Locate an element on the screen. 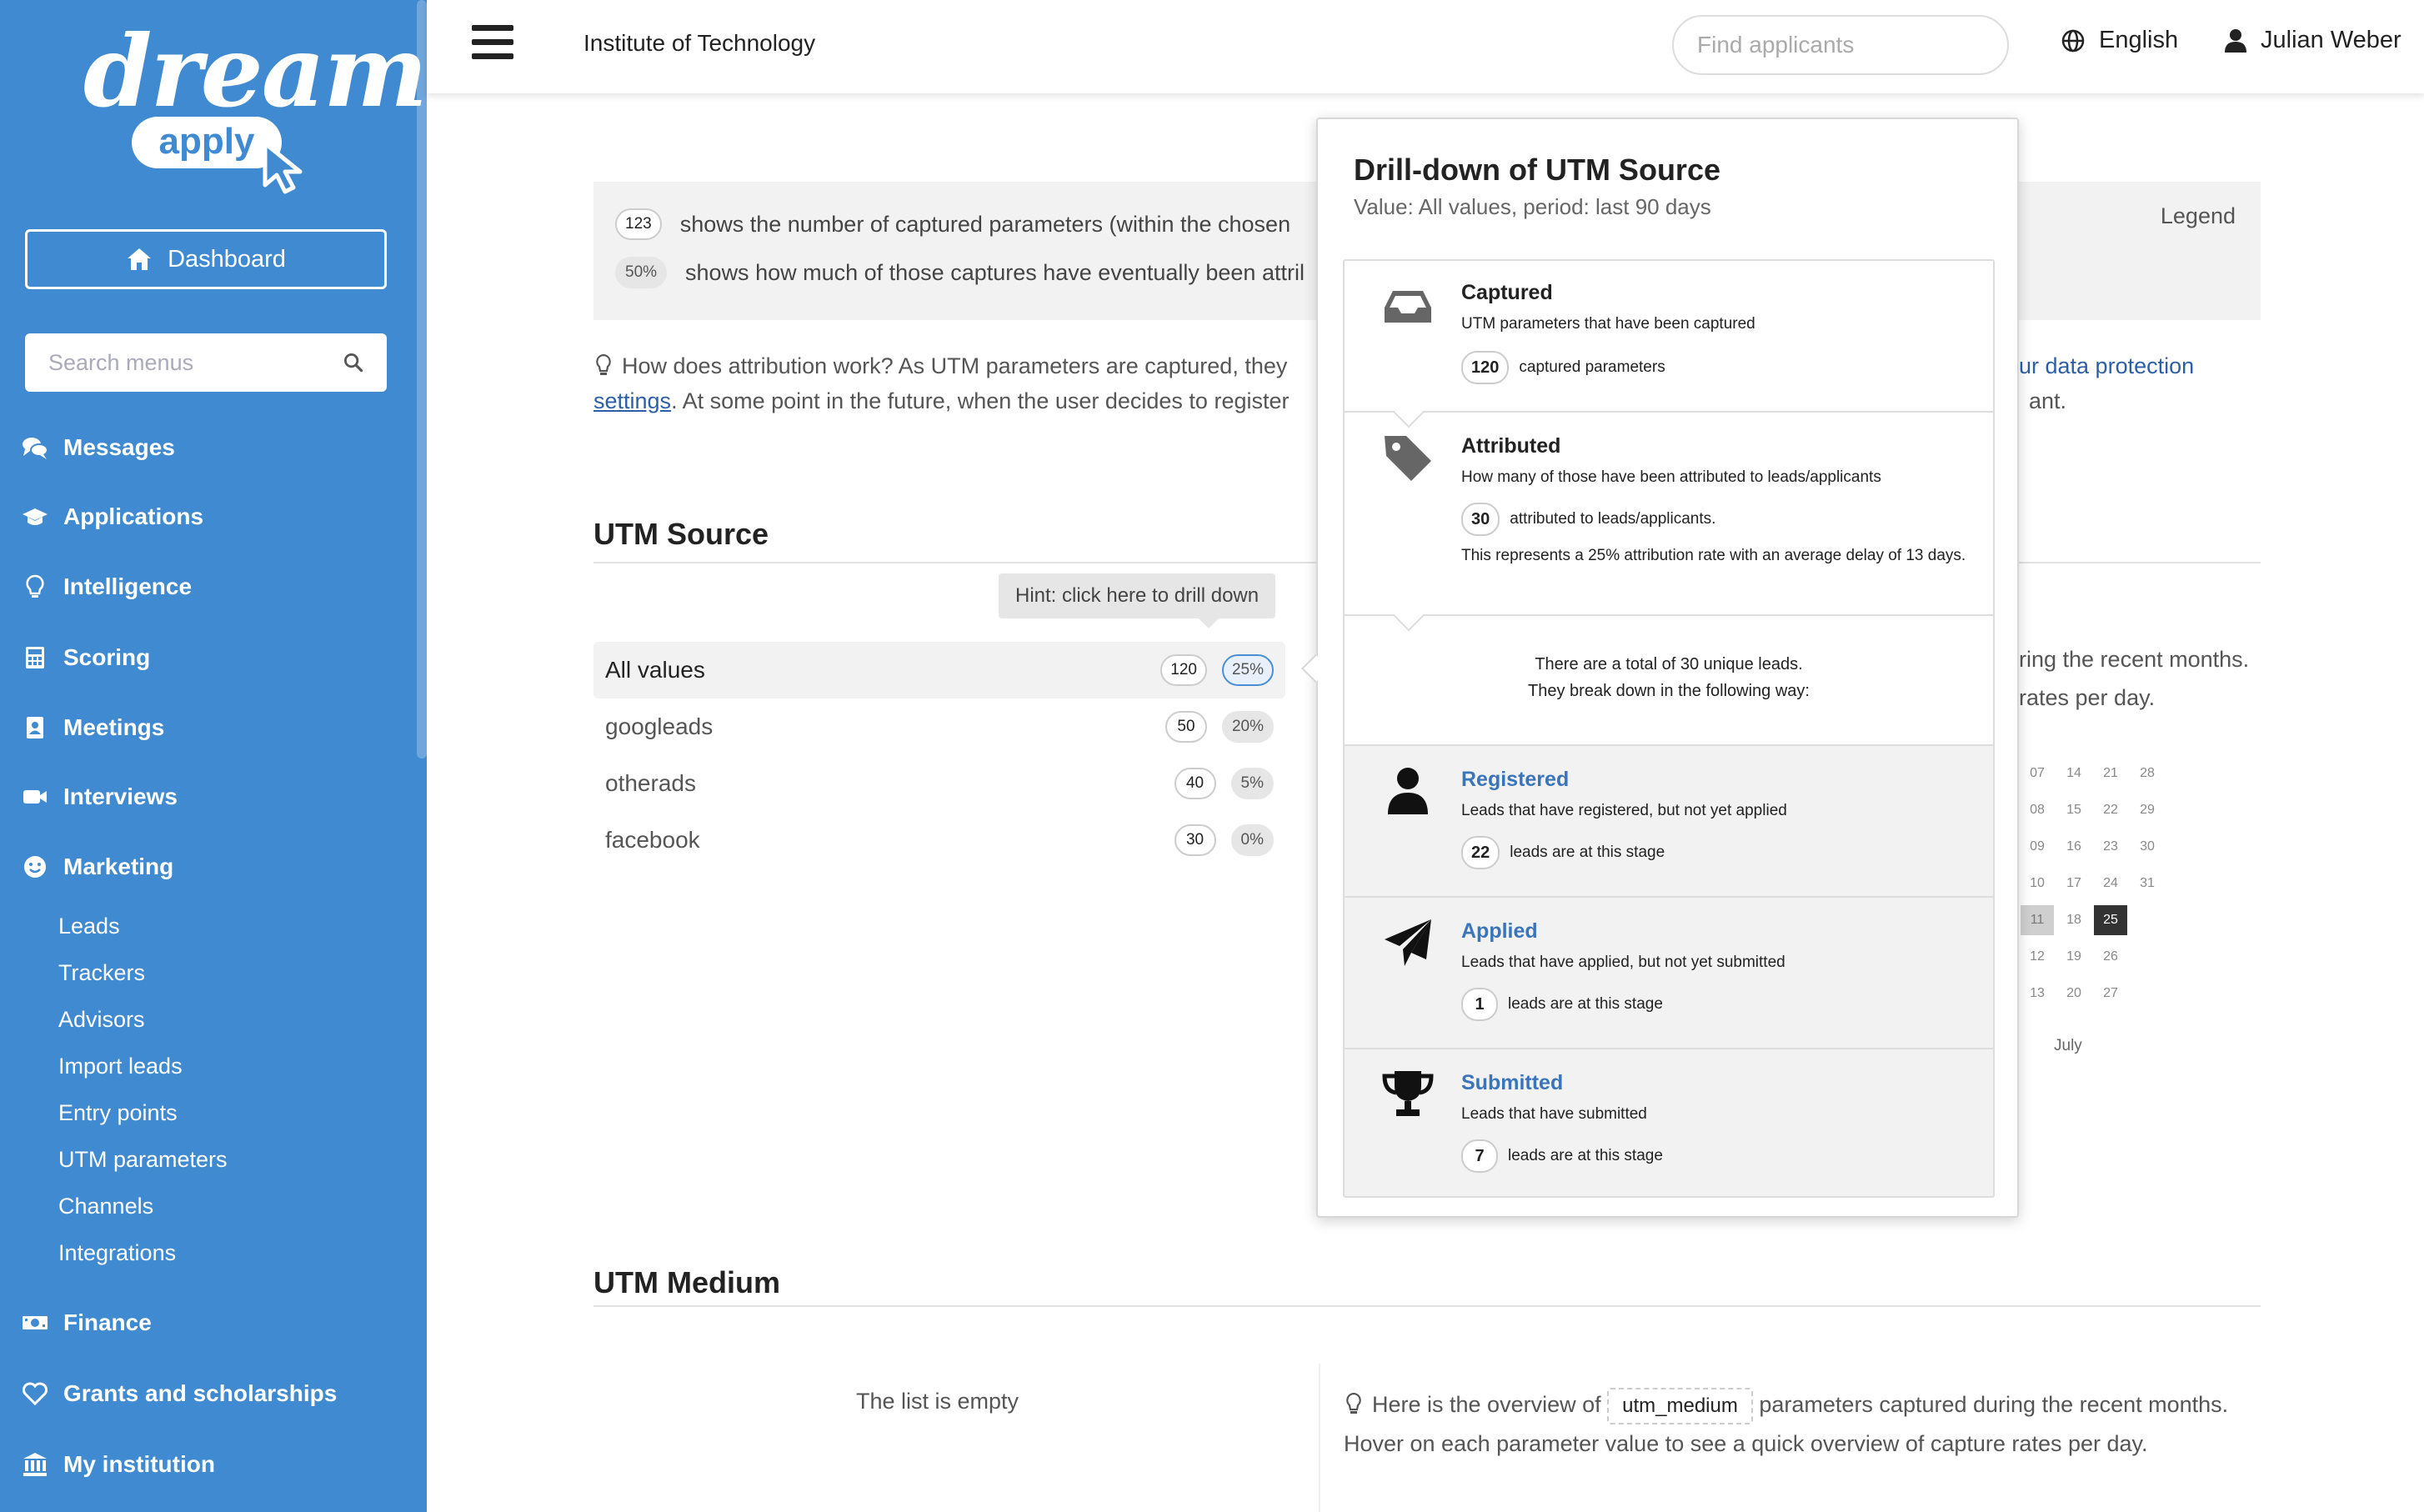 The width and height of the screenshot is (2424, 1512). find-applicants-search is located at coordinates (1841, 45).